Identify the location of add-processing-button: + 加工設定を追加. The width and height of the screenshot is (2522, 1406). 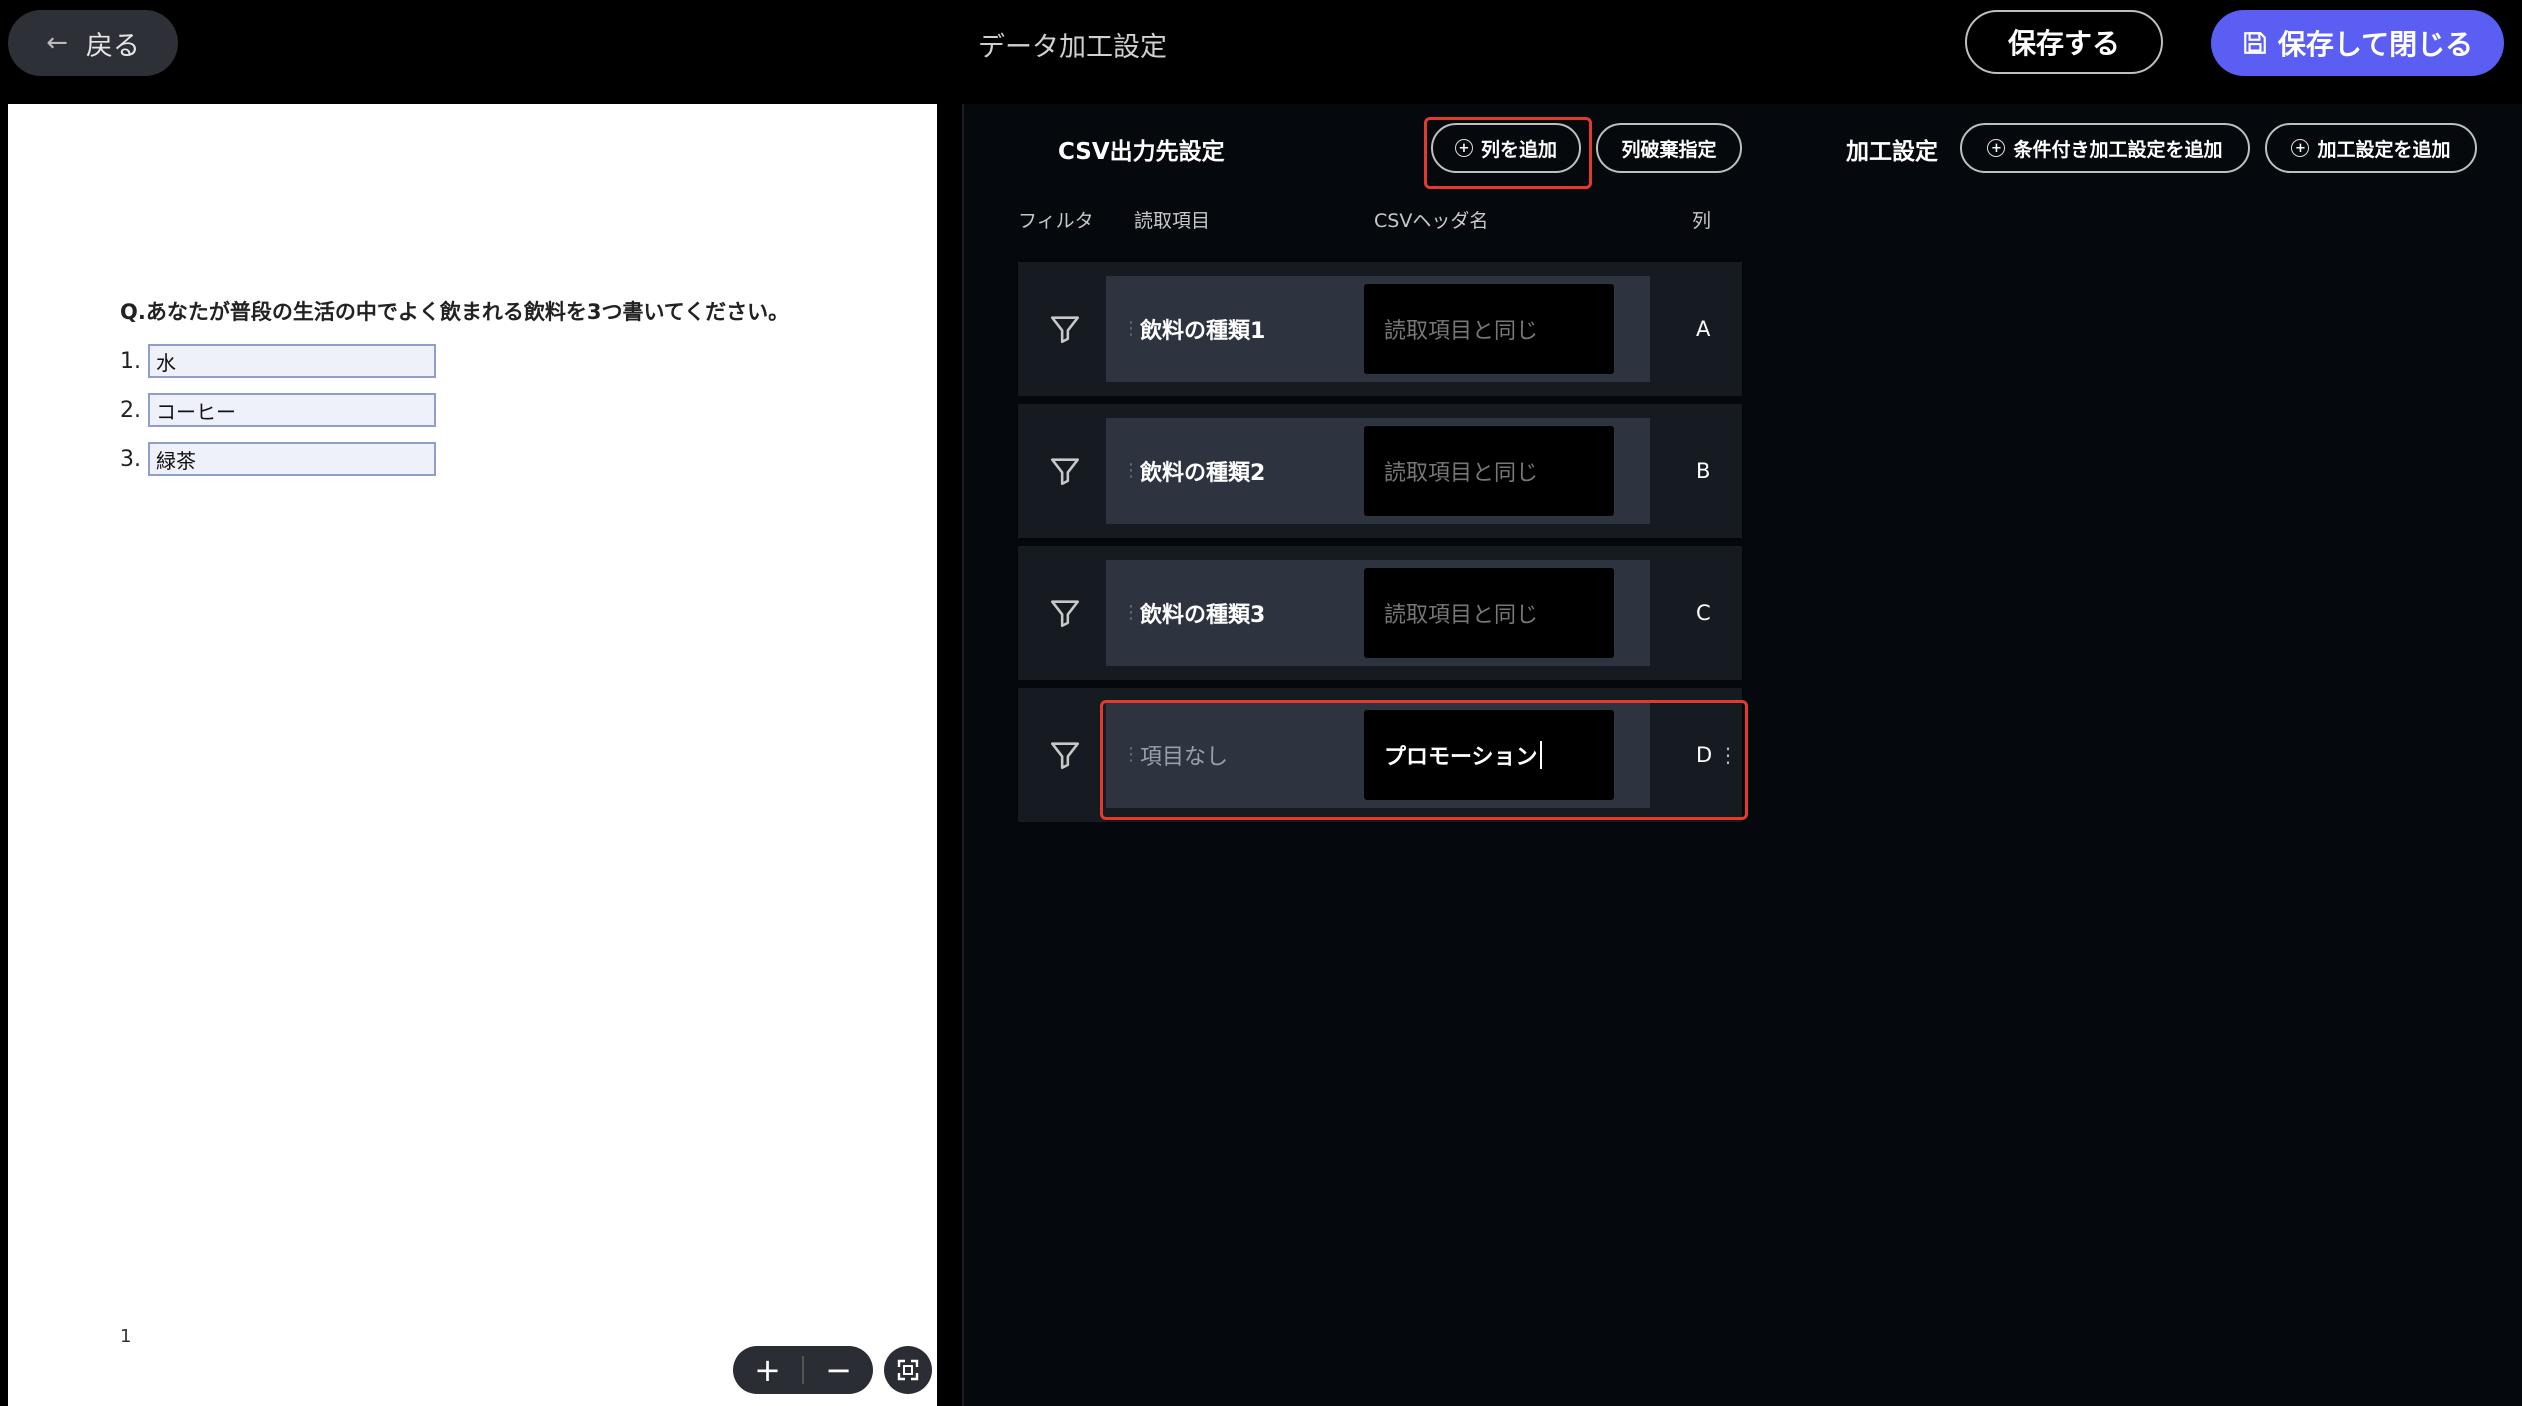
(2371, 148).